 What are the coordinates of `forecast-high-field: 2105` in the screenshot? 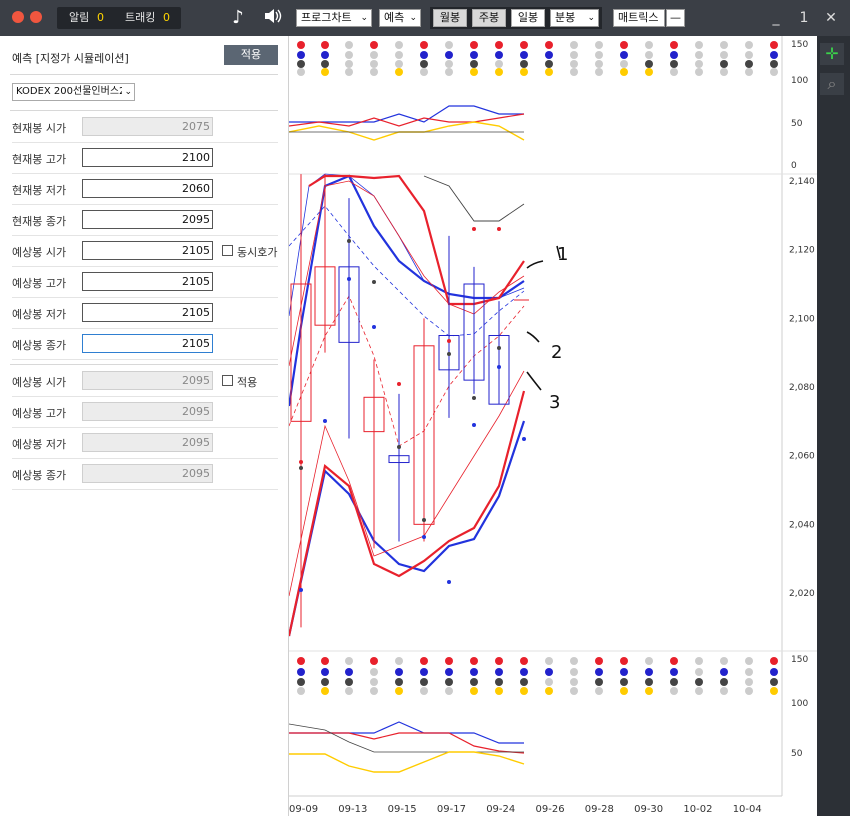 It's located at (147, 281).